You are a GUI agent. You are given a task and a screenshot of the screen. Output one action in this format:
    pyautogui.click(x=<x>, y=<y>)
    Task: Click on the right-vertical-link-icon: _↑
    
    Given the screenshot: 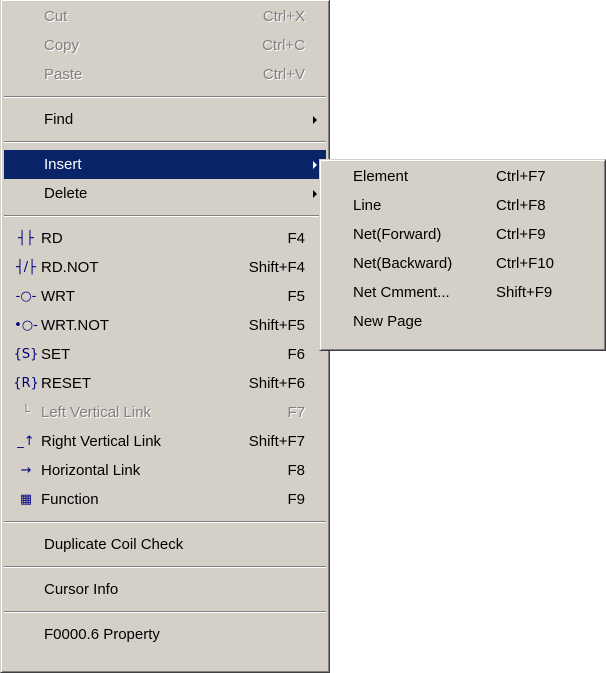 What is the action you would take?
    pyautogui.click(x=26, y=441)
    